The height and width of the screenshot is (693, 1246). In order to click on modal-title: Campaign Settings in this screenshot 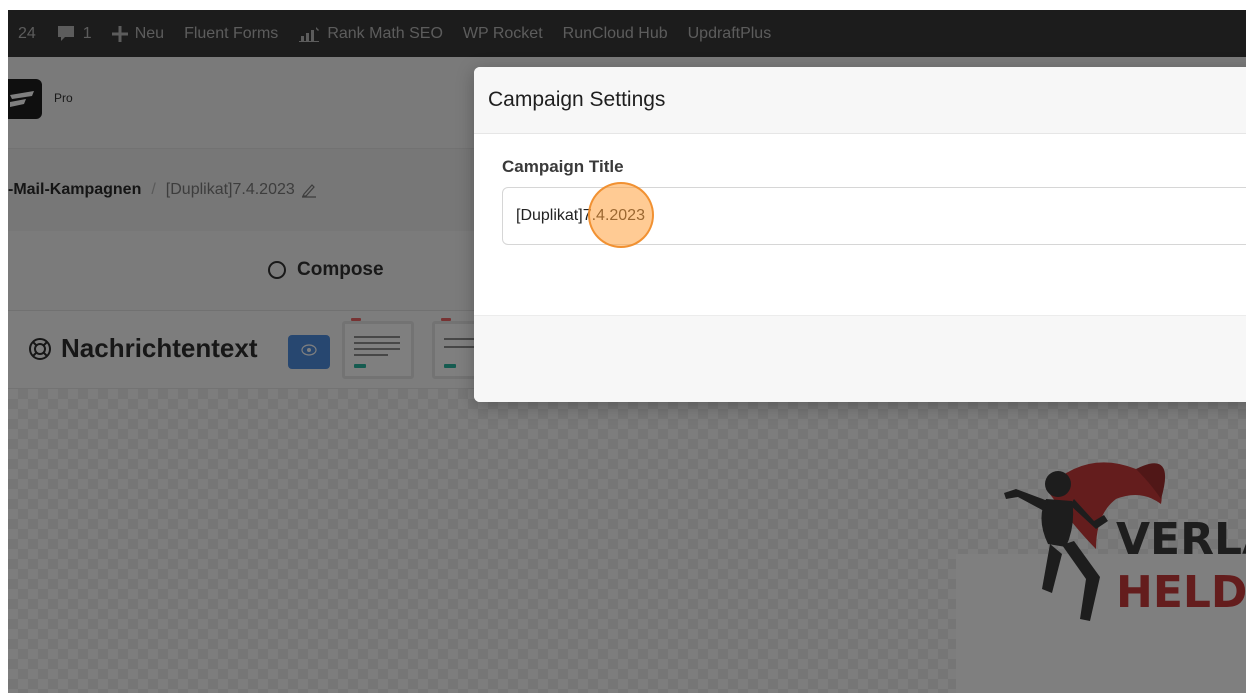, I will do `click(577, 99)`.